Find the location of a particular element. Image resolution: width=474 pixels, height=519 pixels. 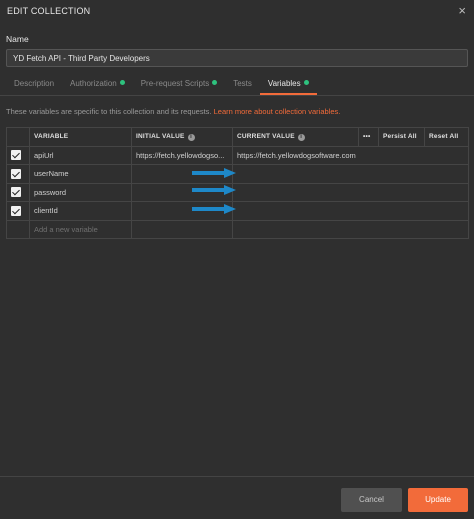

tab-description: Description is located at coordinates (34, 86).